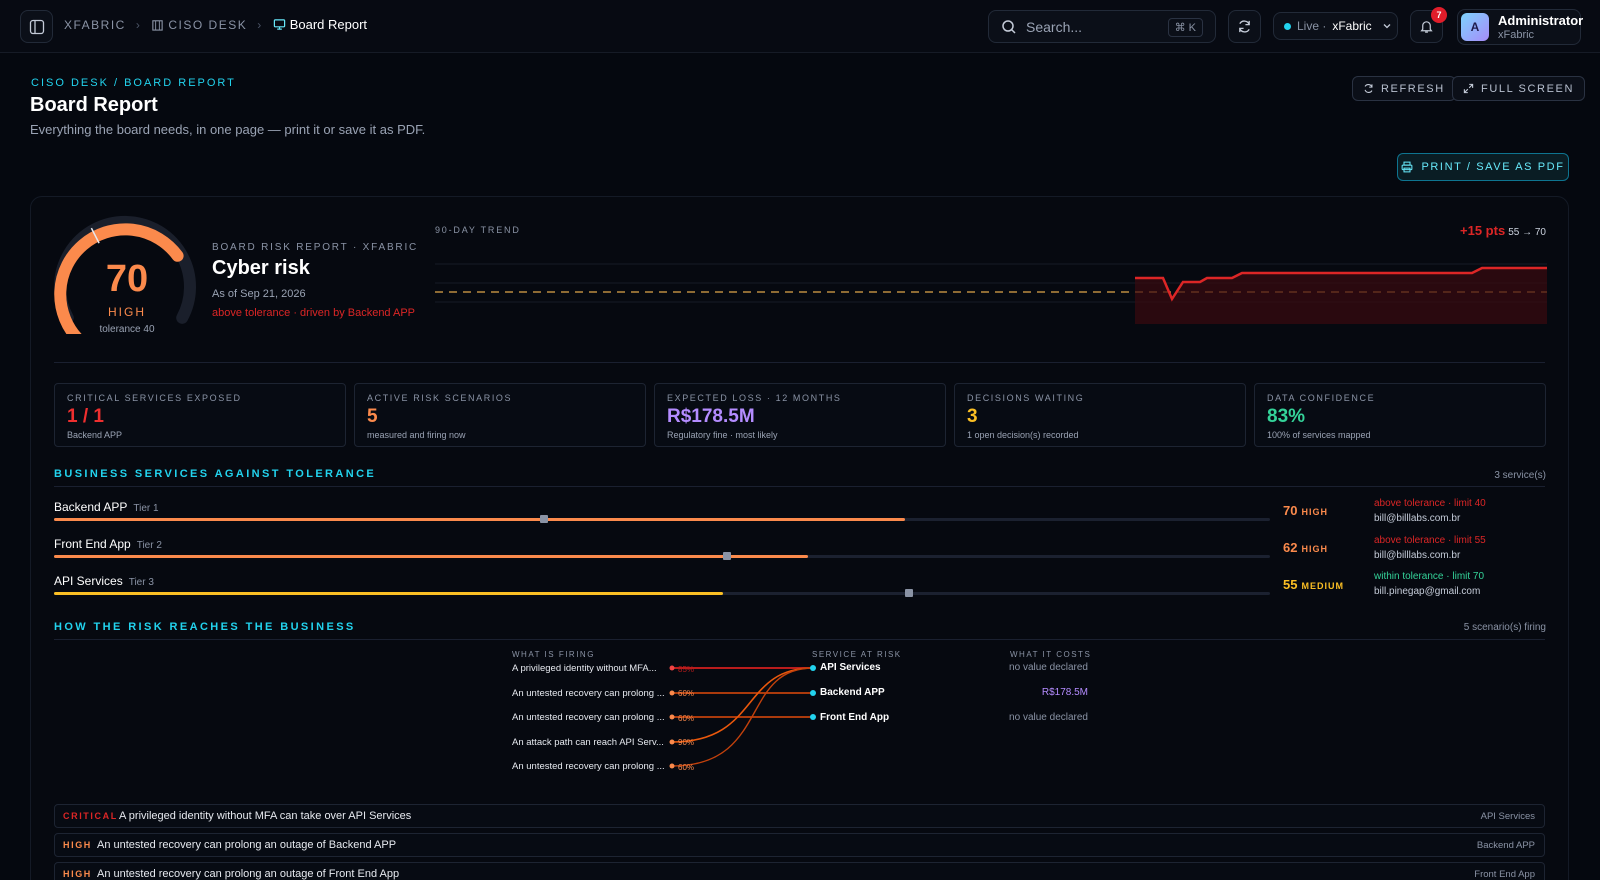 The width and height of the screenshot is (1600, 880). Describe the element at coordinates (1009, 26) in the screenshot. I see `search-icon` at that location.